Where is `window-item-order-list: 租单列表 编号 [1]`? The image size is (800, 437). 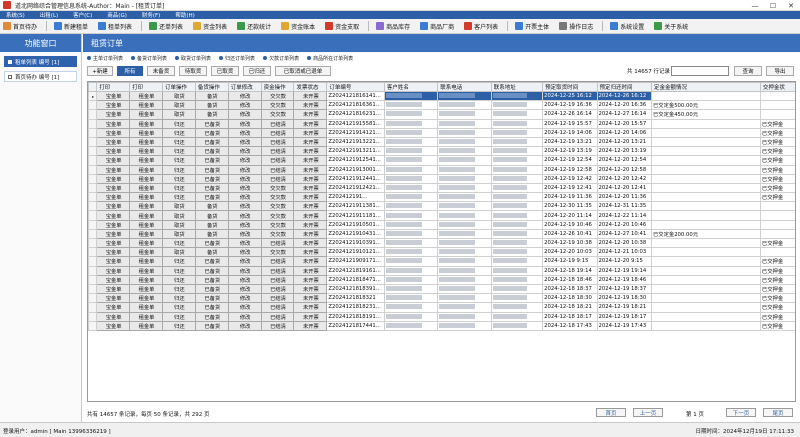
window-item-order-list: 租单列表 编号 [1] is located at coordinates (40, 61).